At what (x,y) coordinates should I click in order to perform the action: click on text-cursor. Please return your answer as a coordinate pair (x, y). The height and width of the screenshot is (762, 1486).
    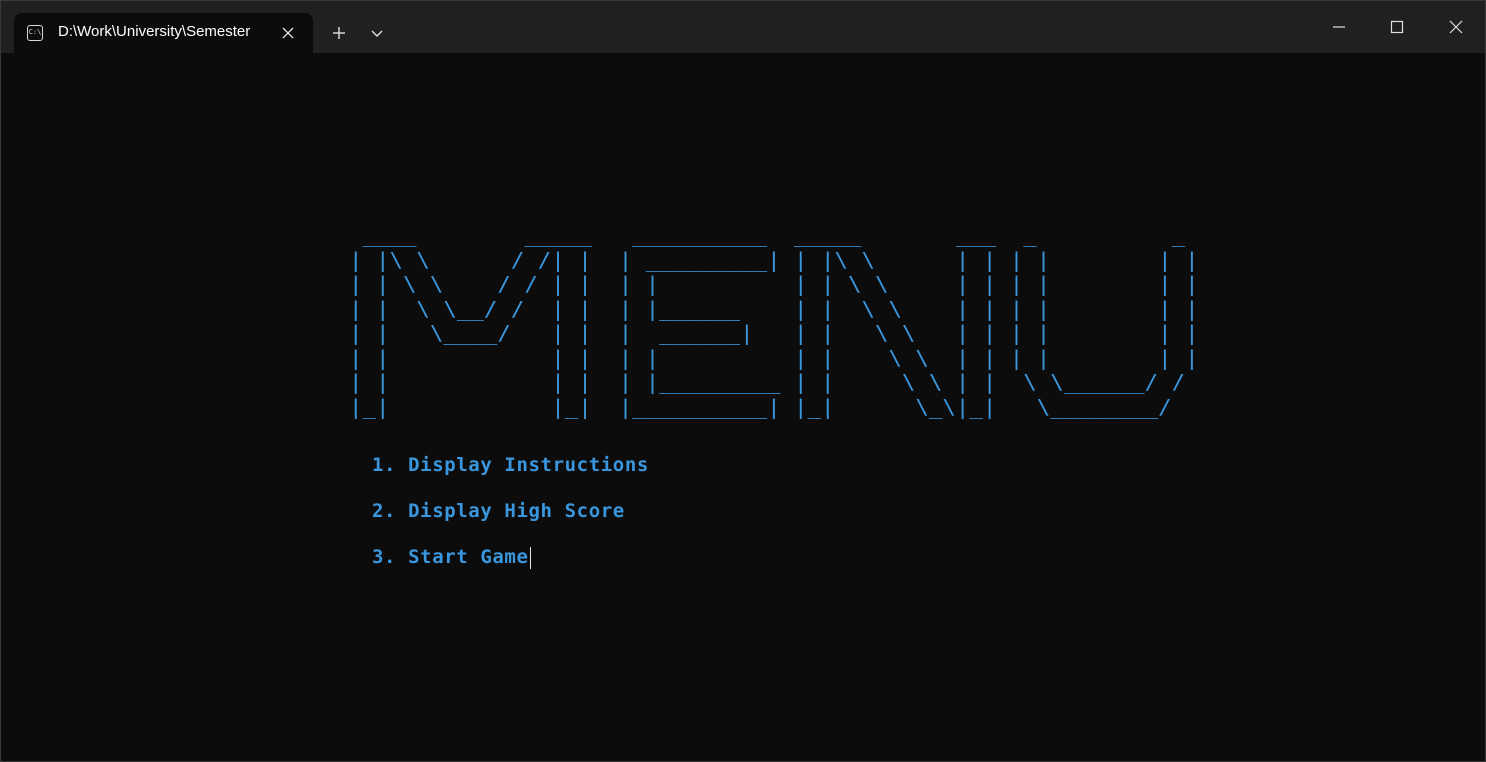
    Looking at the image, I should click on (530, 557).